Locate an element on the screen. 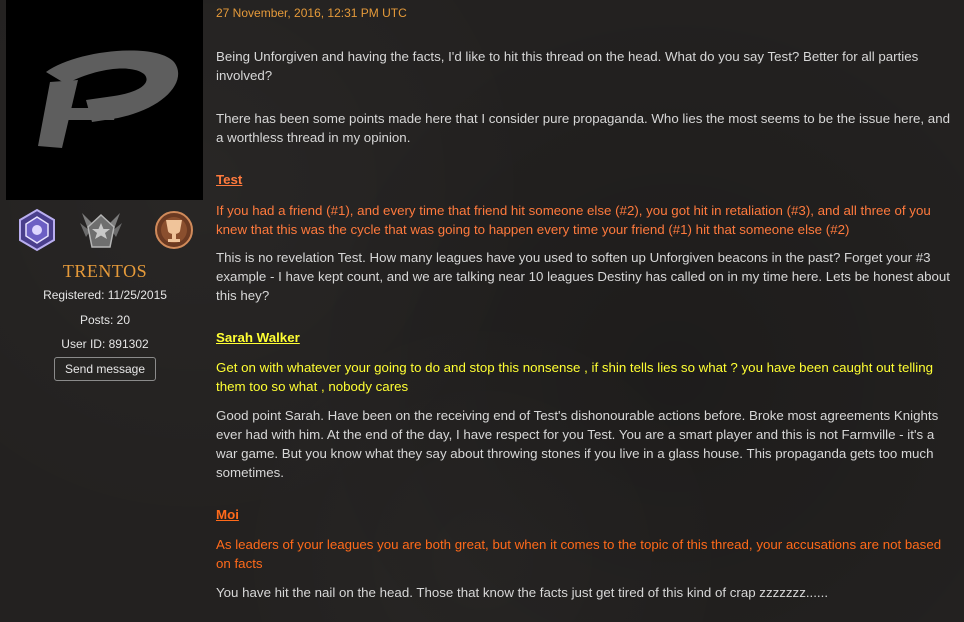 This screenshot has width=964, height=622. silver-star-rank-badge-icon is located at coordinates (101, 230).